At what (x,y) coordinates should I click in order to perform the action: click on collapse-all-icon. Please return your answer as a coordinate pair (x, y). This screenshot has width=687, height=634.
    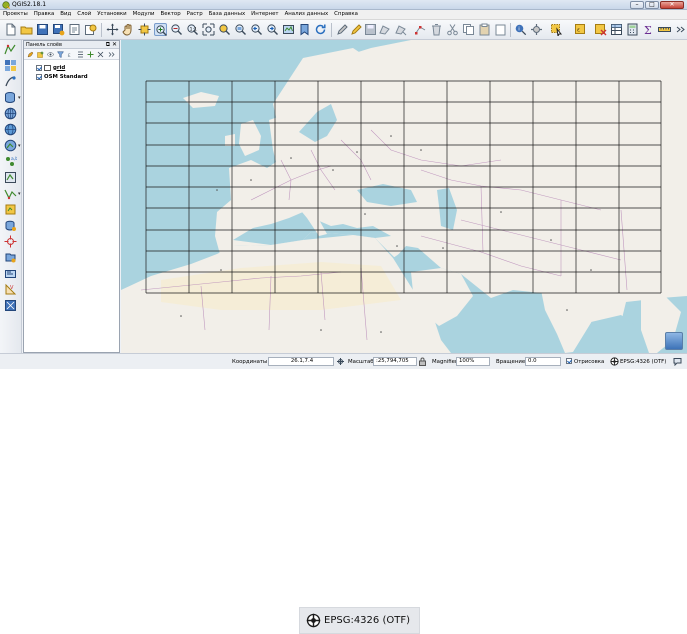
    Looking at the image, I should click on (90, 54).